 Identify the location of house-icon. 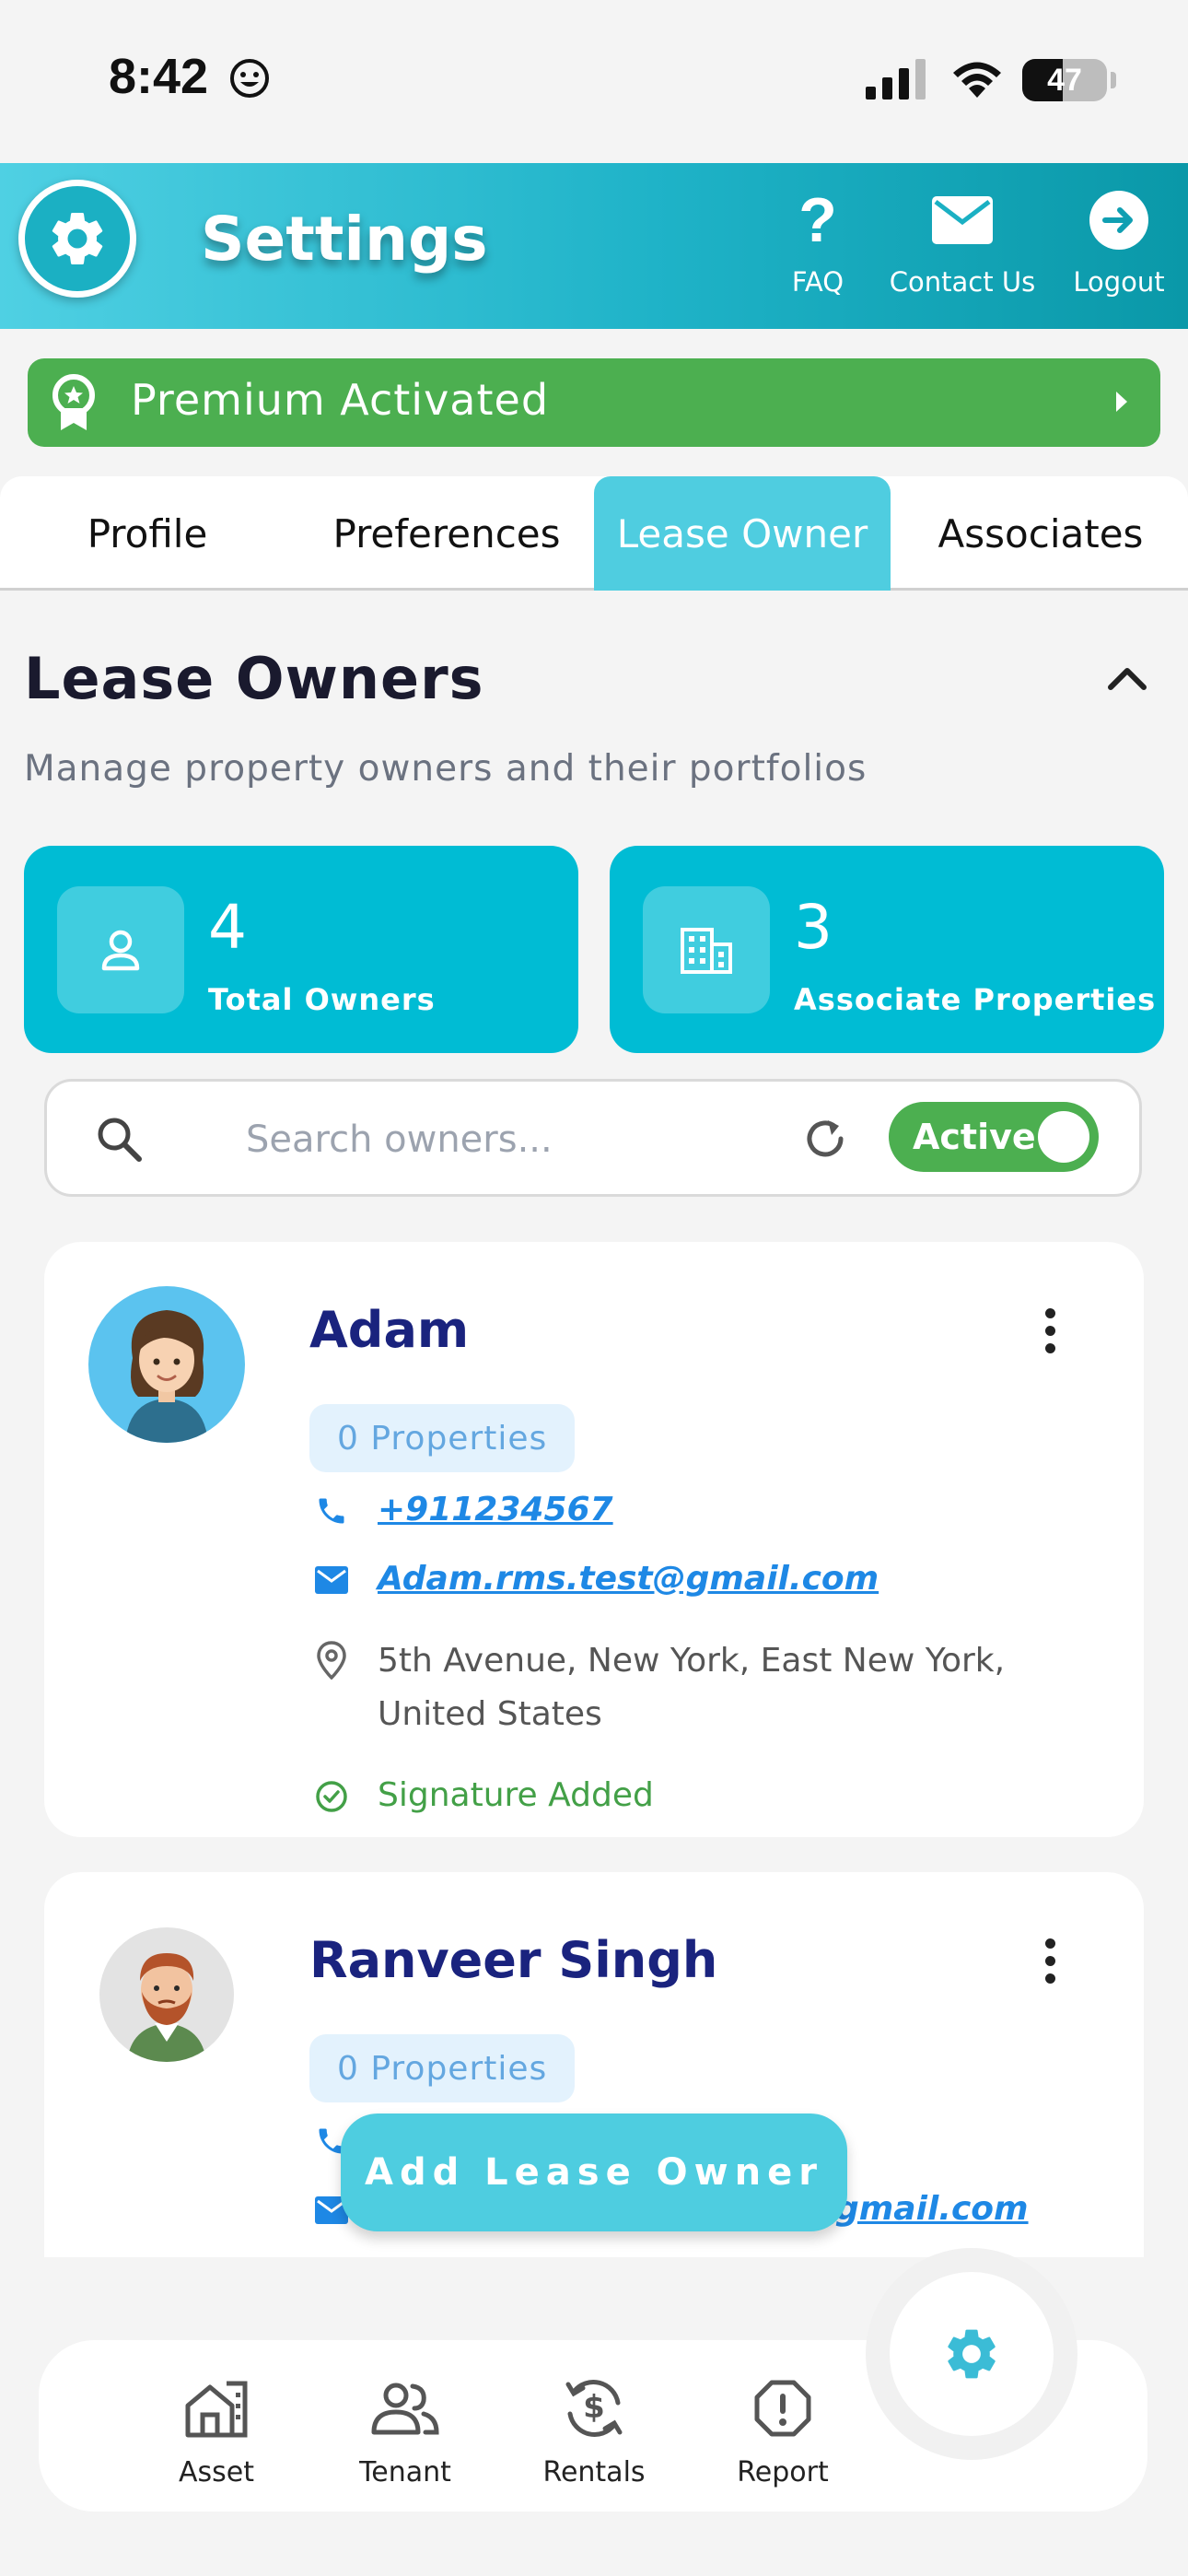
(216, 2409).